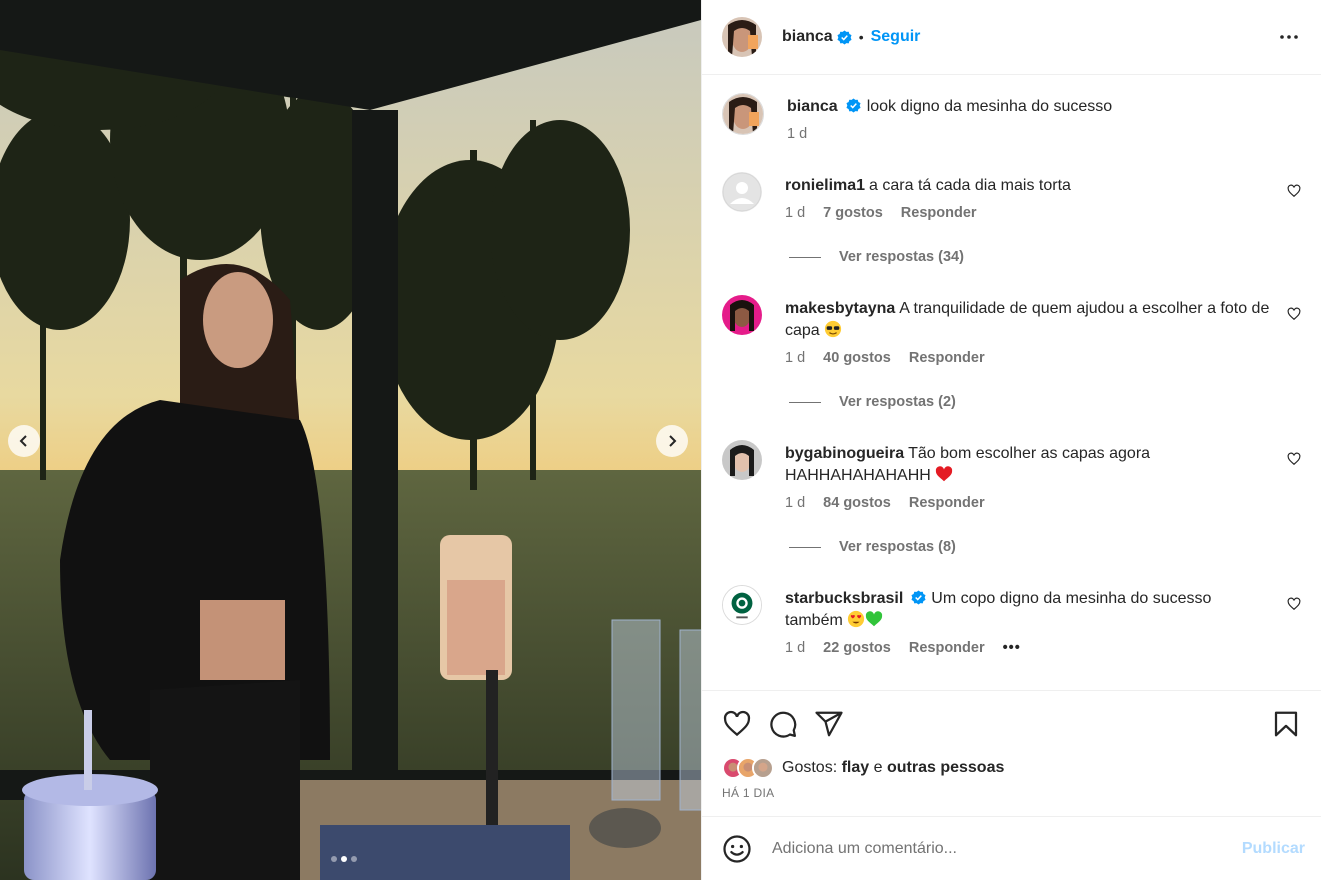 Image resolution: width=1321 pixels, height=880 pixels. Describe the element at coordinates (897, 547) in the screenshot. I see `view-replies-label: Ver respostas (8)` at that location.